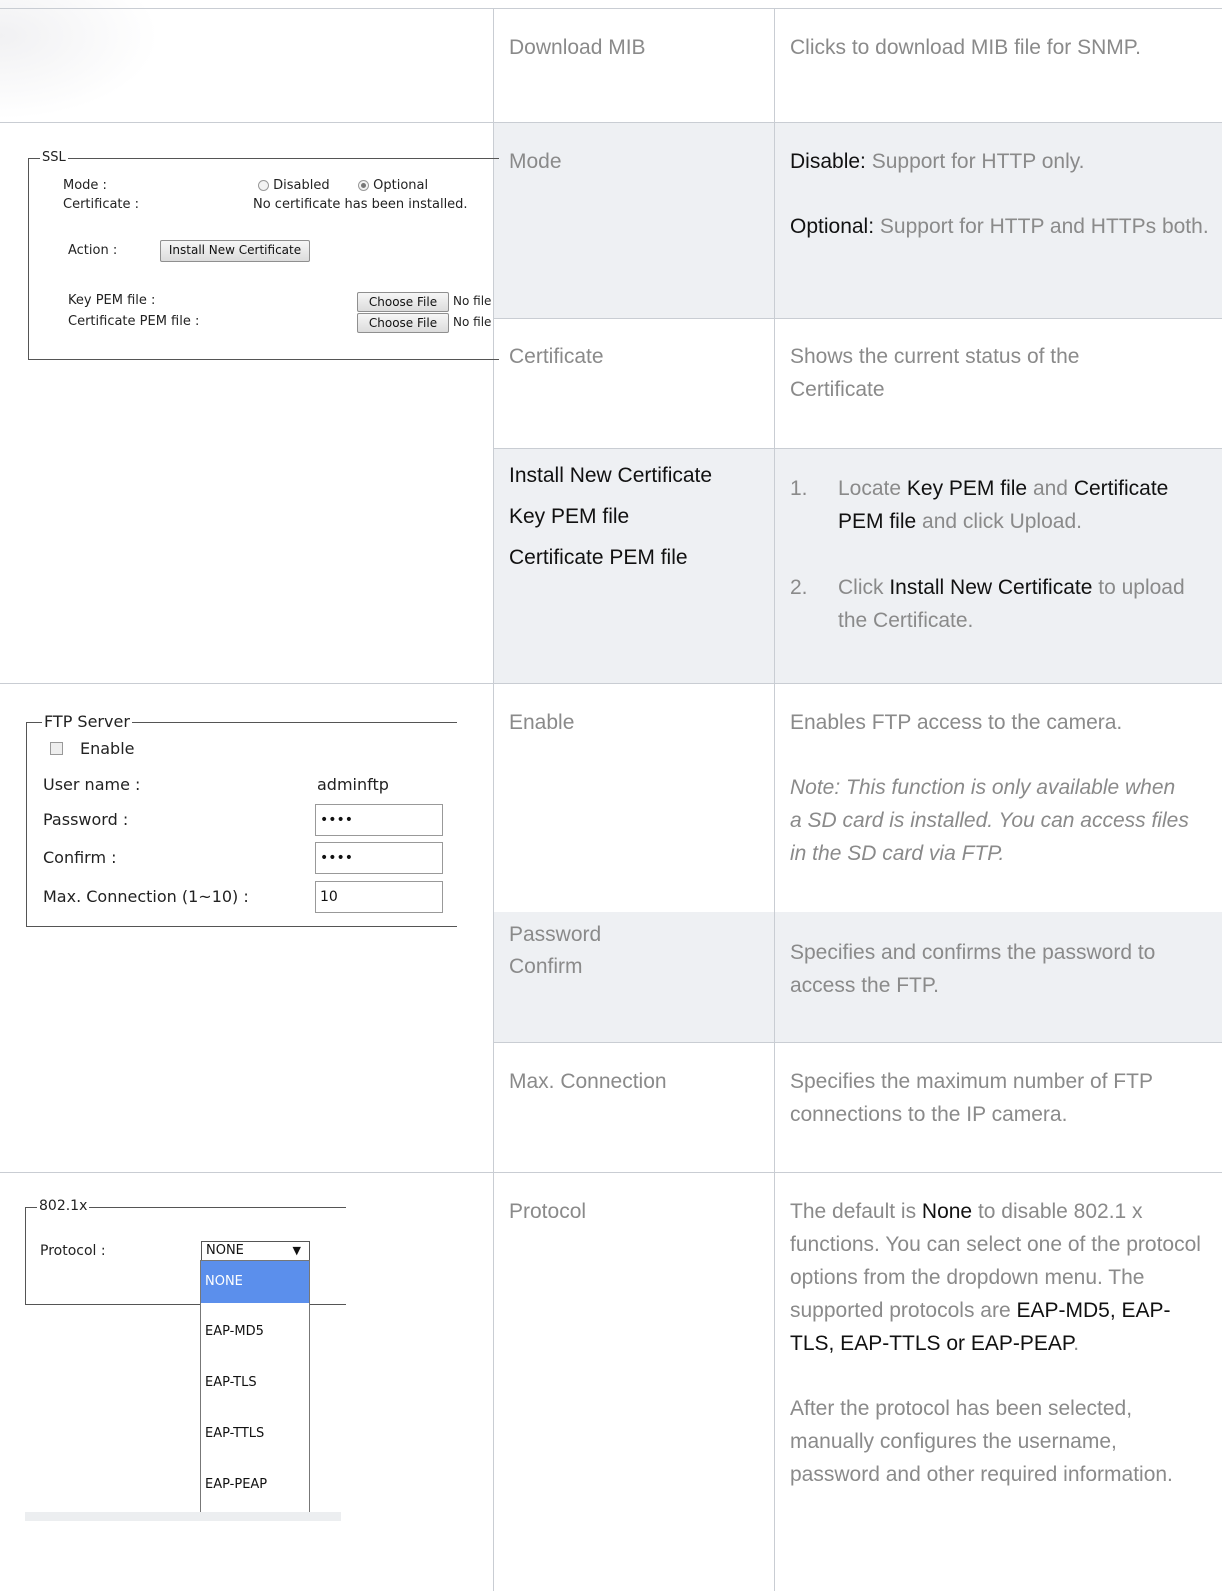  What do you see at coordinates (93, 250) in the screenshot?
I see `ssl-action-label: Action :` at bounding box center [93, 250].